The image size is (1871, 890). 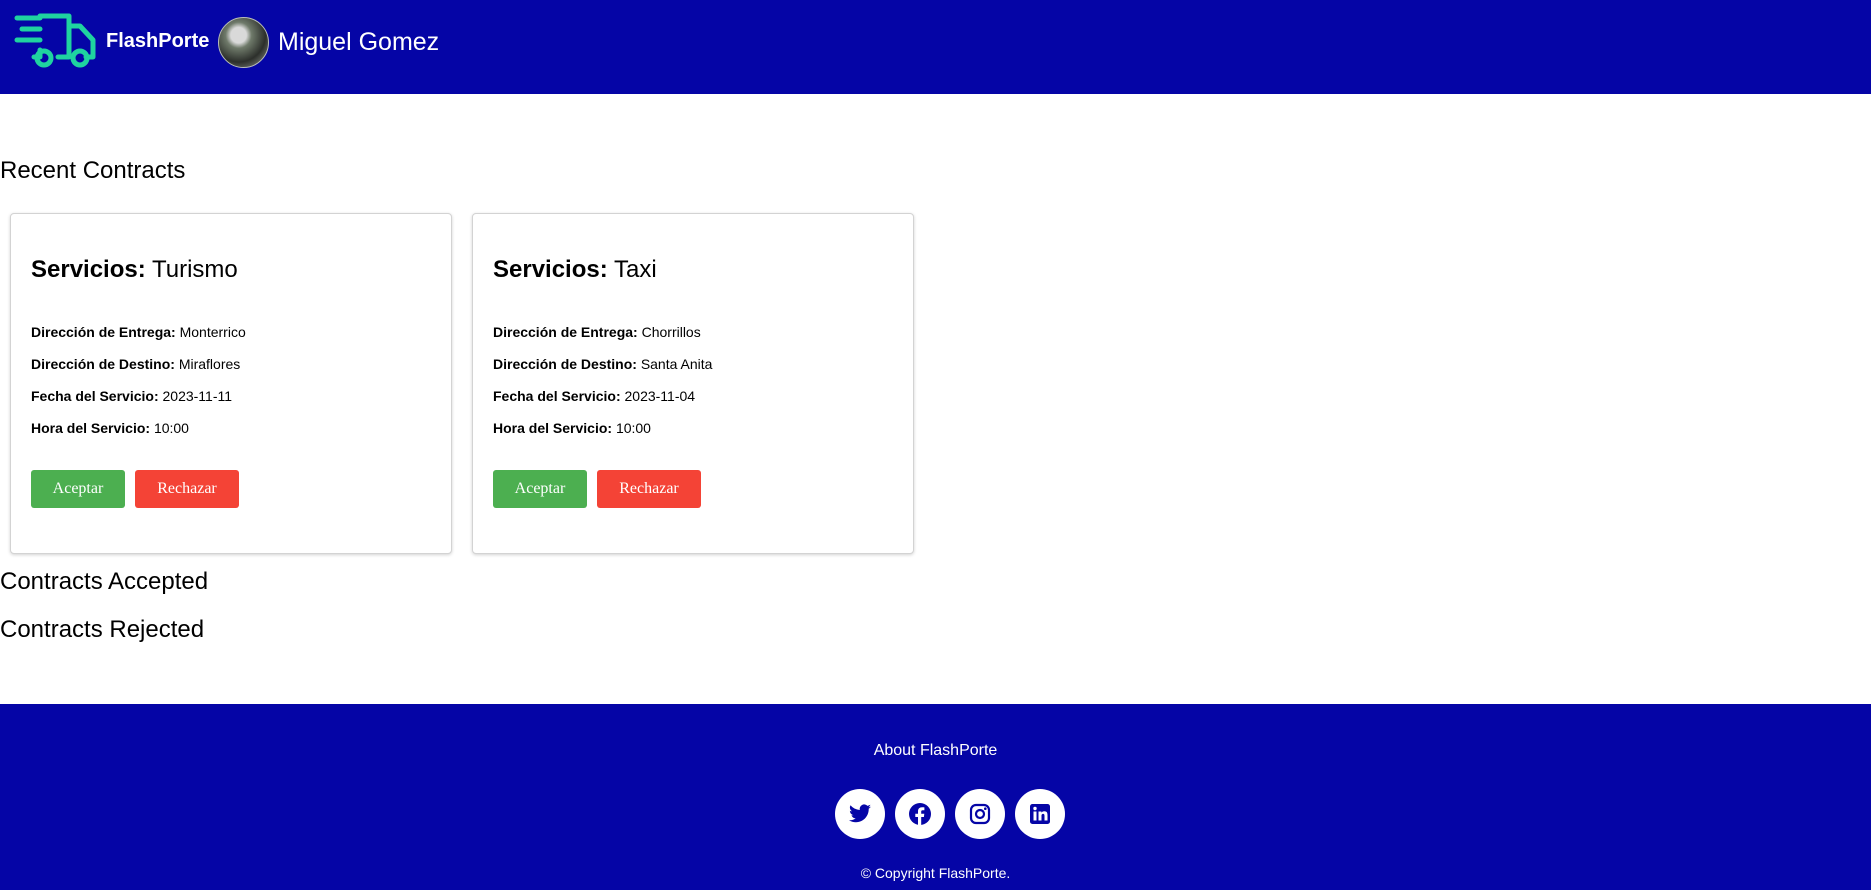 I want to click on user-avatar, so click(x=243, y=42).